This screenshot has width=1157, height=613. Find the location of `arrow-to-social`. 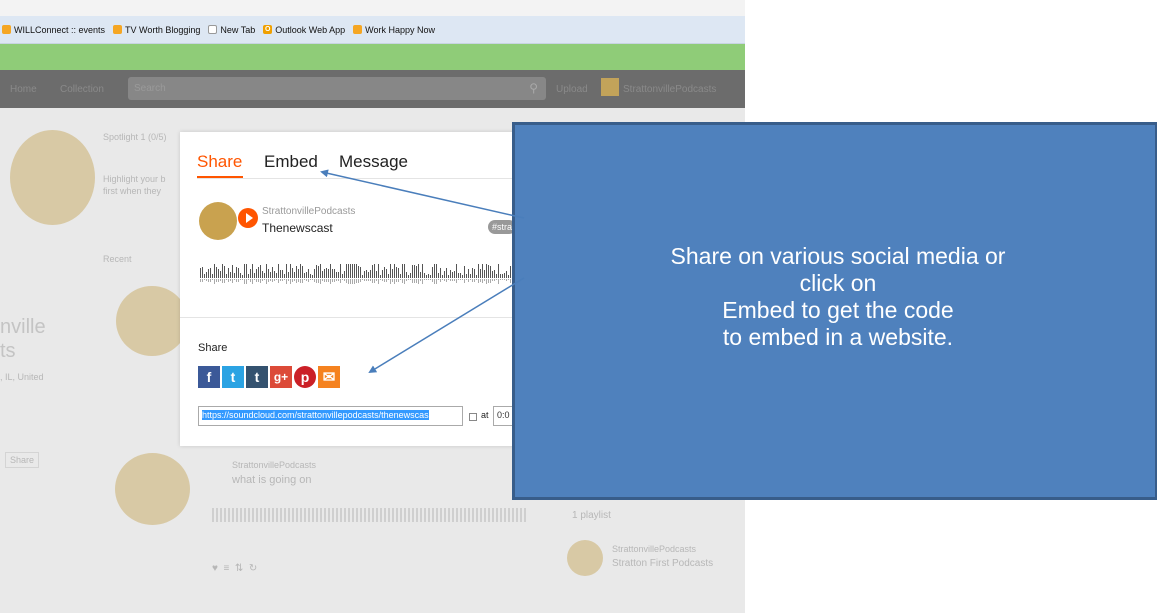

arrow-to-social is located at coordinates (446, 325).